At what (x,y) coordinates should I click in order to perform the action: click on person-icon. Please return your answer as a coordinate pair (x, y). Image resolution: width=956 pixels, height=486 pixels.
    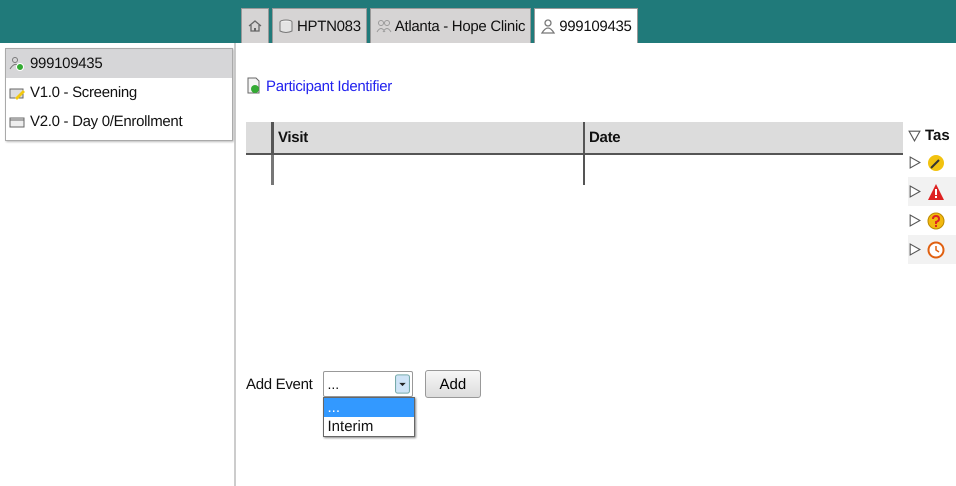
    Looking at the image, I should click on (548, 26).